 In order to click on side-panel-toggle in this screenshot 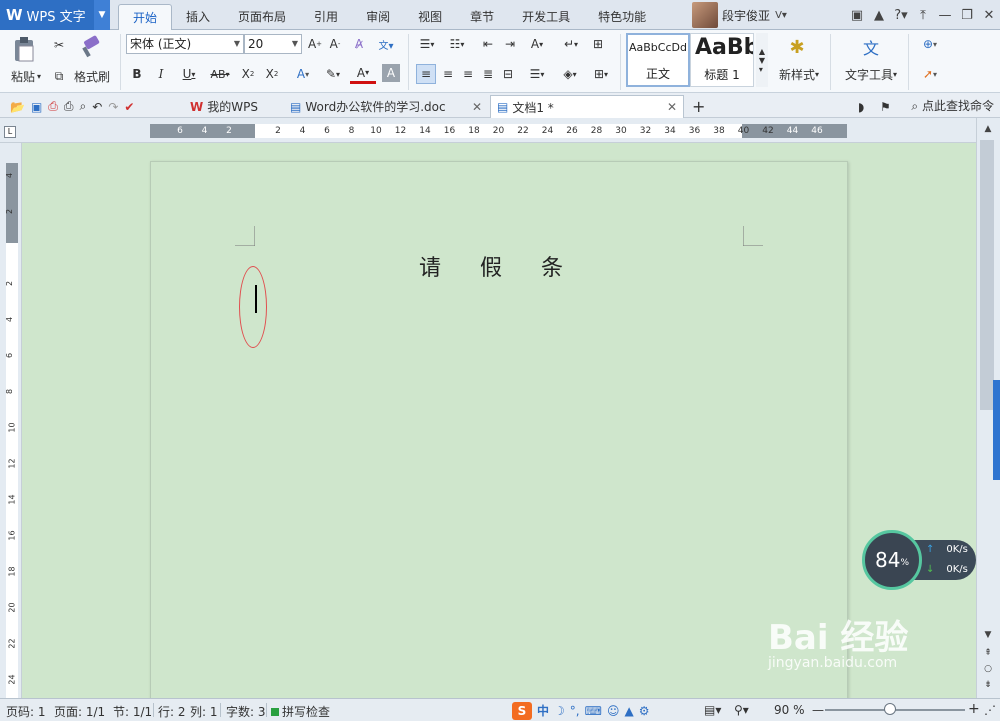, I will do `click(996, 430)`.